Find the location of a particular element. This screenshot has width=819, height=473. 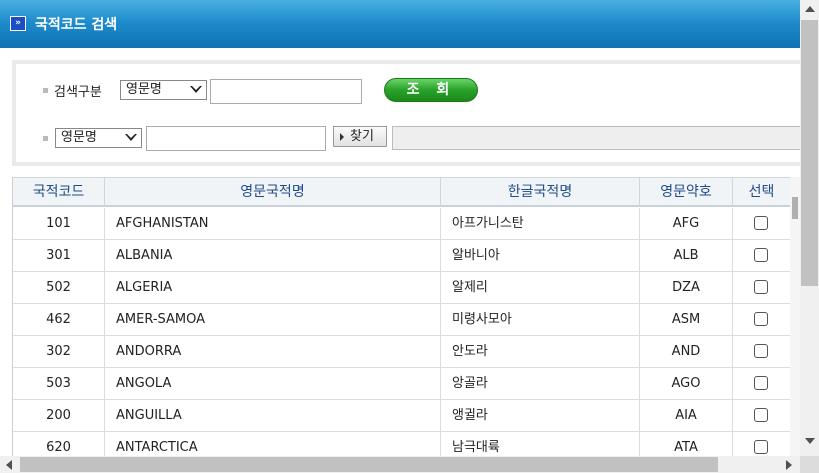

filter-select-value: 영문명 is located at coordinates (79, 137).